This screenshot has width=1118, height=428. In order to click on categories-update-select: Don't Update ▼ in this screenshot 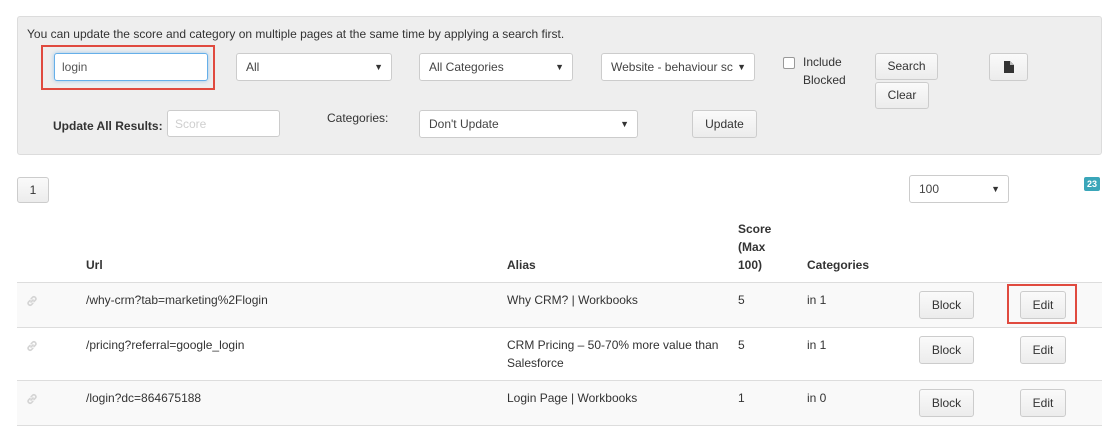, I will do `click(528, 124)`.